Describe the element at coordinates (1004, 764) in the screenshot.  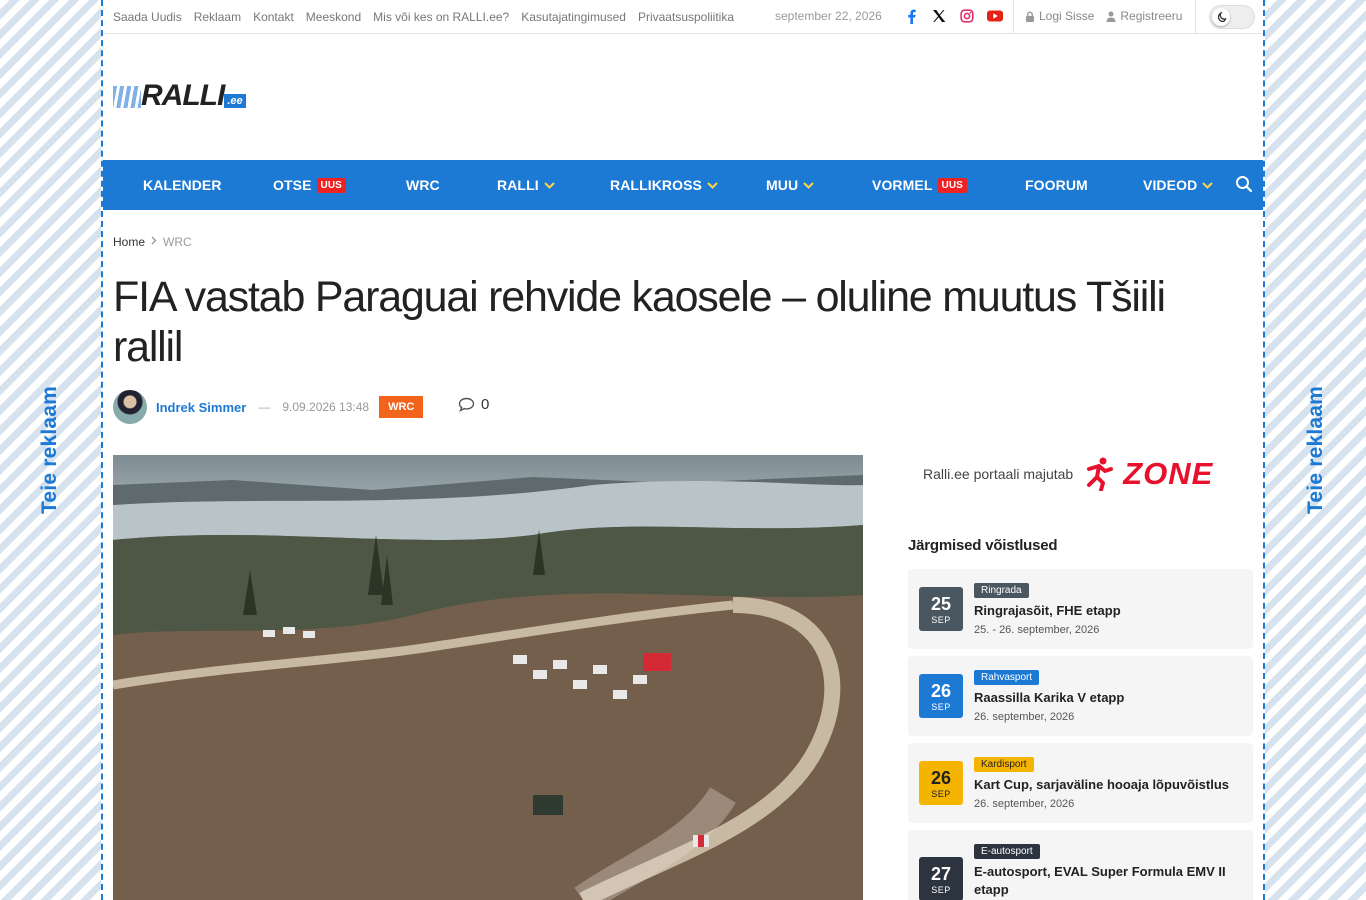
I see `event-category-tag: Kardisport` at that location.